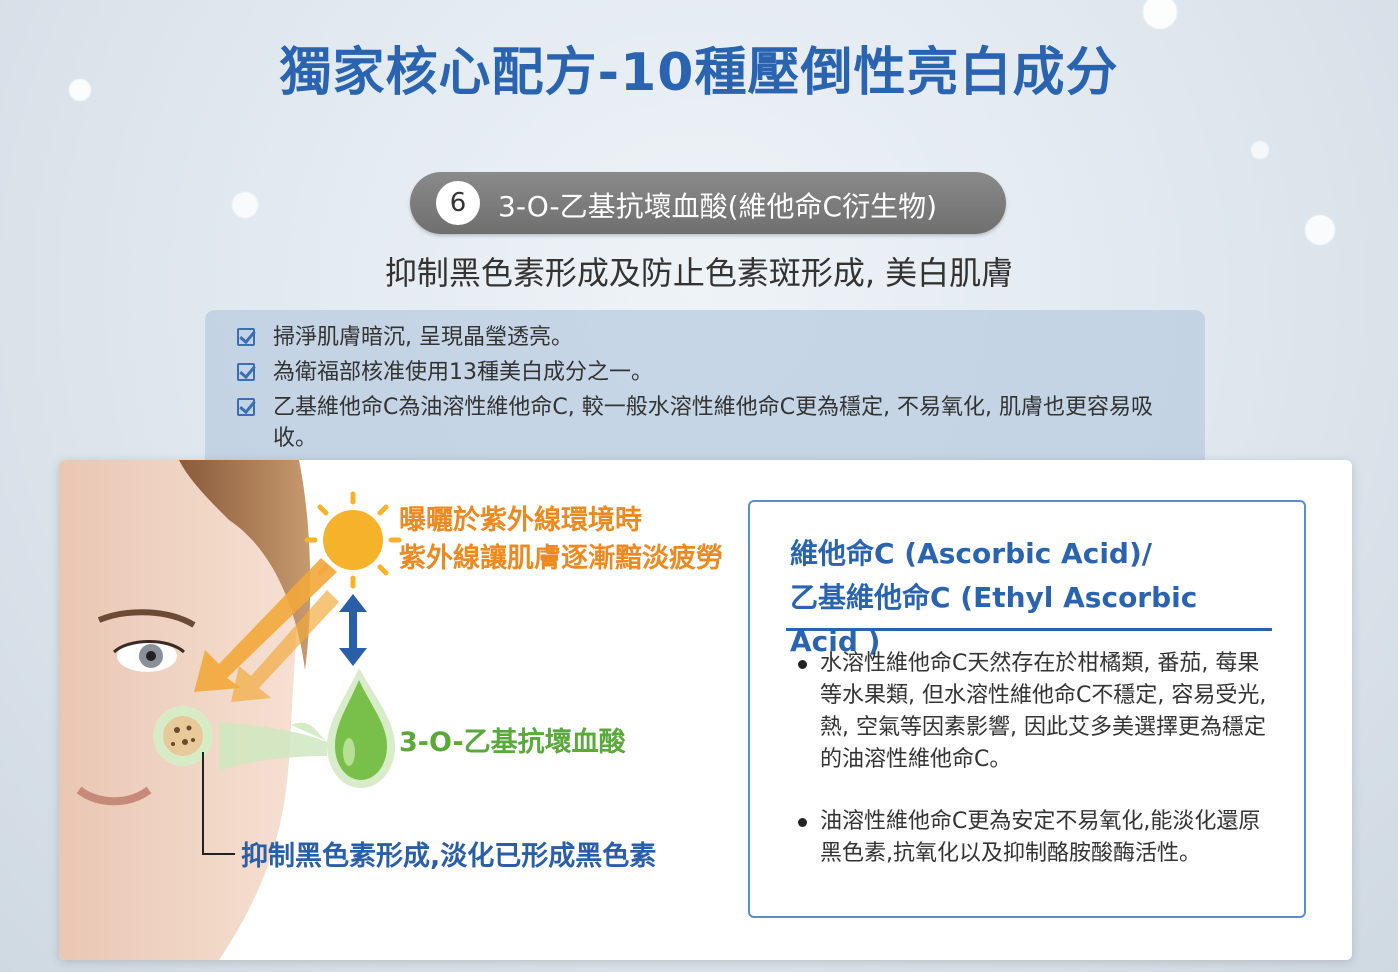 Image resolution: width=1398 pixels, height=972 pixels. I want to click on benefit-item: 為衛福部核准使用13種美白成分之一。, so click(702, 372).